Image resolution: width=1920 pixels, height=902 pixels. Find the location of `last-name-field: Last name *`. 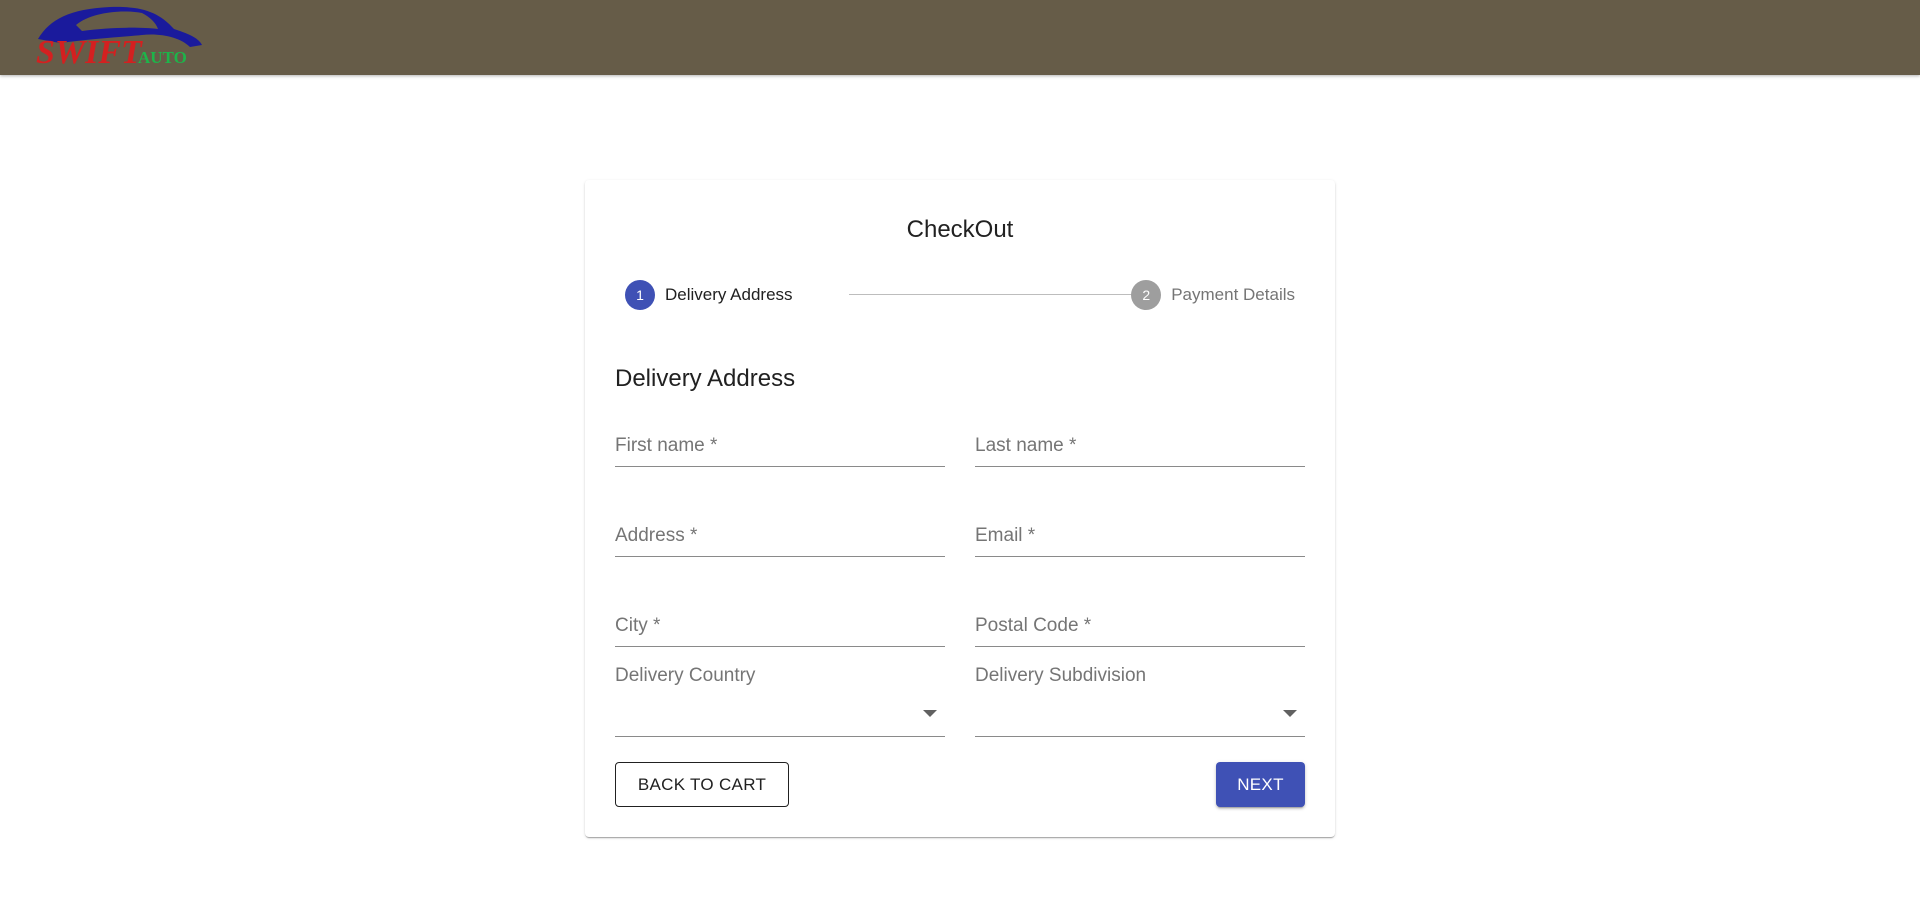

last-name-field: Last name * is located at coordinates (1140, 446).